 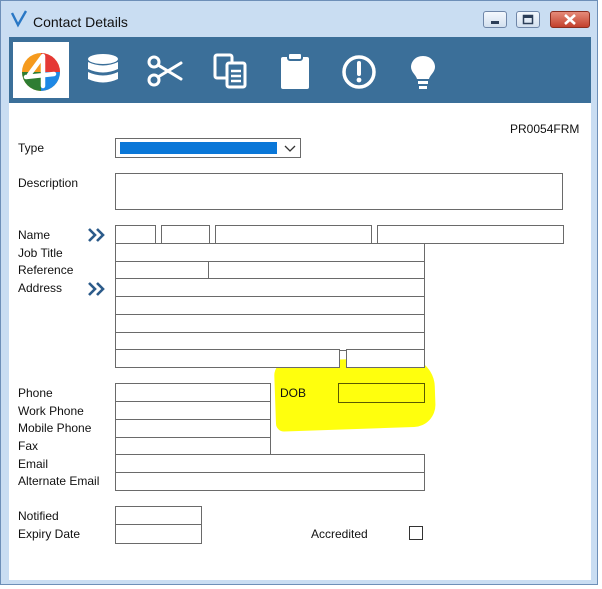 What do you see at coordinates (381, 393) in the screenshot?
I see `dob-field` at bounding box center [381, 393].